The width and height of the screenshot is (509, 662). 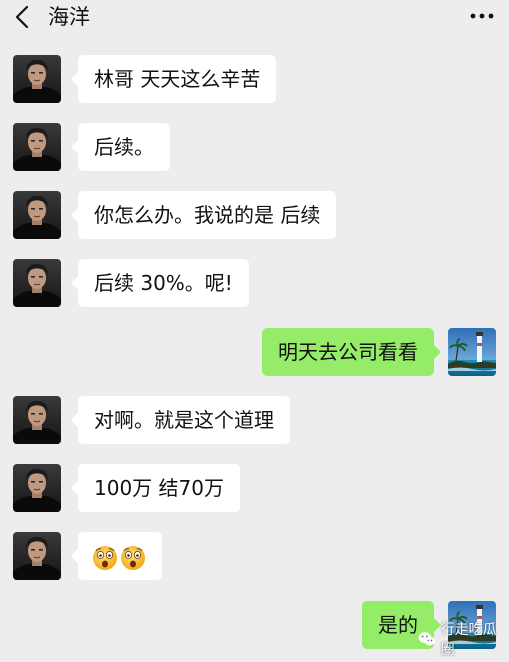 What do you see at coordinates (155, 488) in the screenshot?
I see `message-bubble-incoming: 100万 结70万` at bounding box center [155, 488].